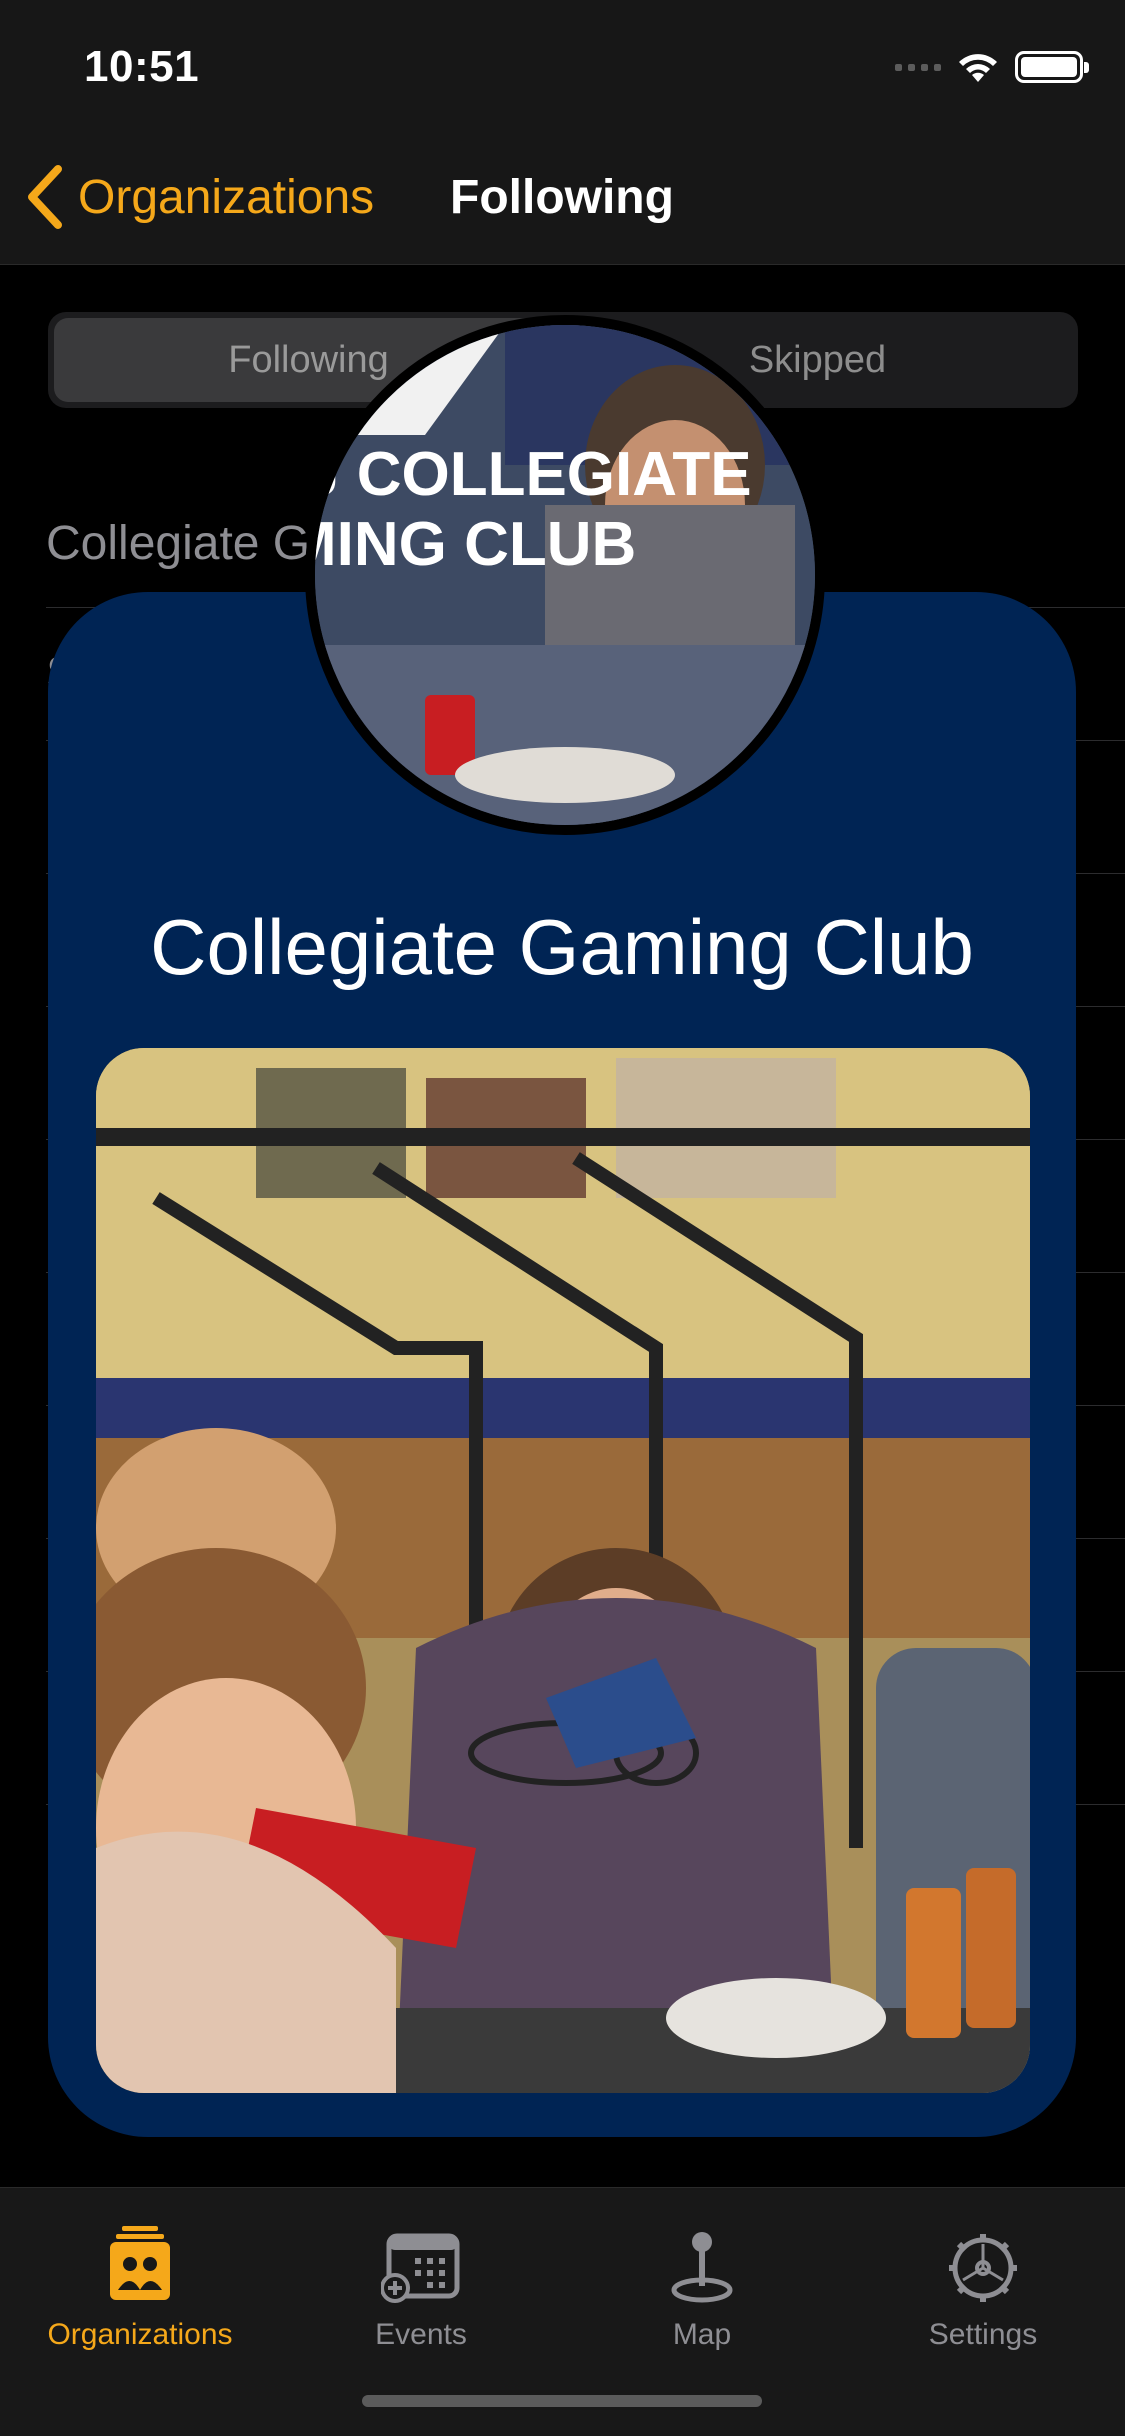 The height and width of the screenshot is (2436, 1125). I want to click on tab-organizations: Organizations, so click(140, 2280).